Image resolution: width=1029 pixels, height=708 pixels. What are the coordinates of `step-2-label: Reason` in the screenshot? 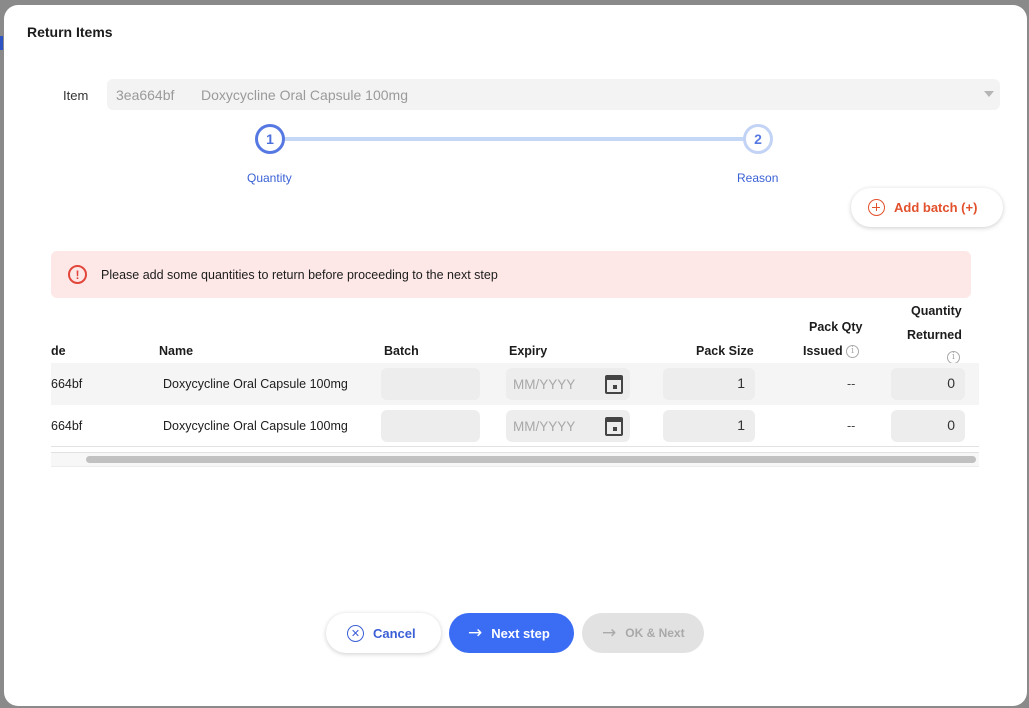 It's located at (758, 178).